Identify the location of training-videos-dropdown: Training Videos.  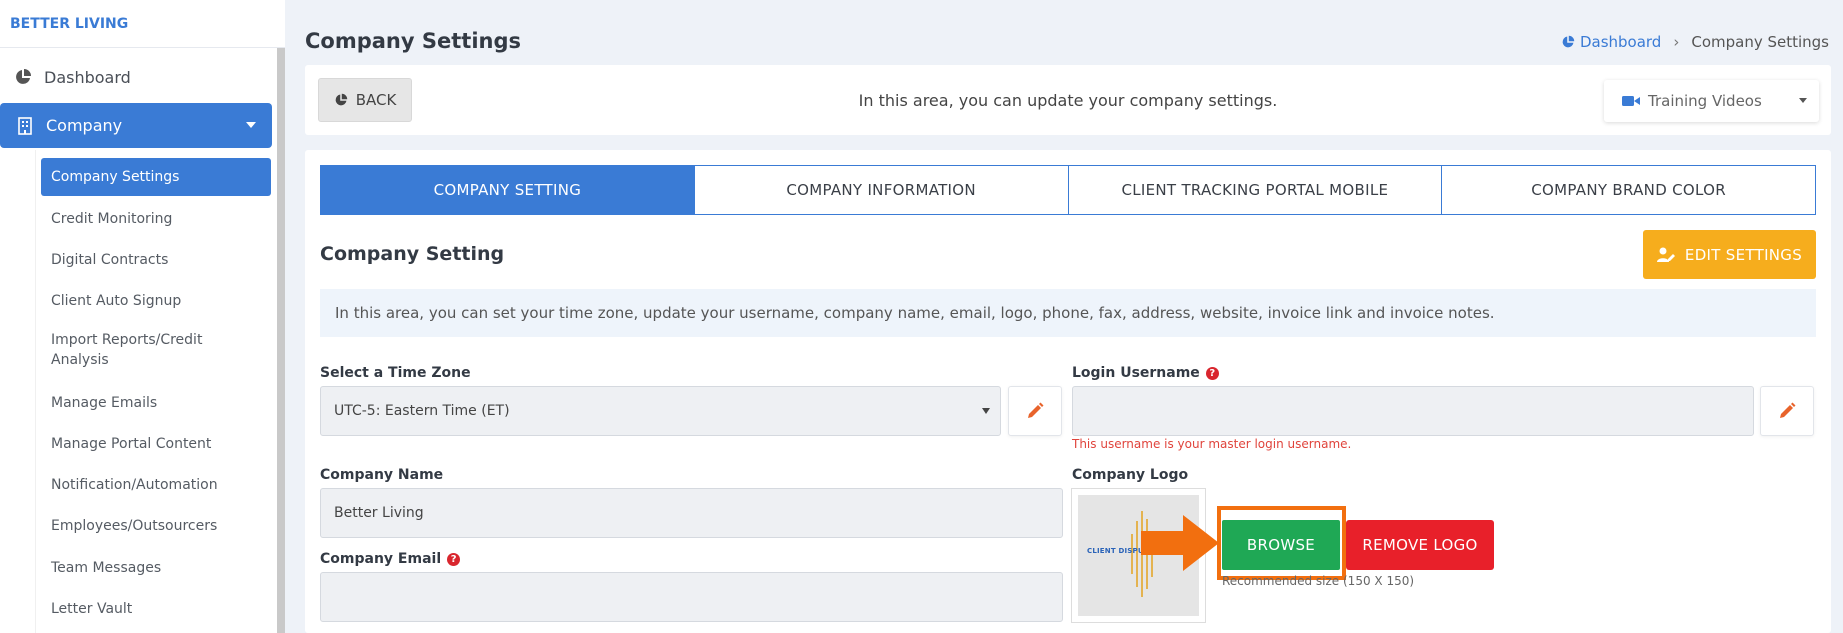
(1711, 101).